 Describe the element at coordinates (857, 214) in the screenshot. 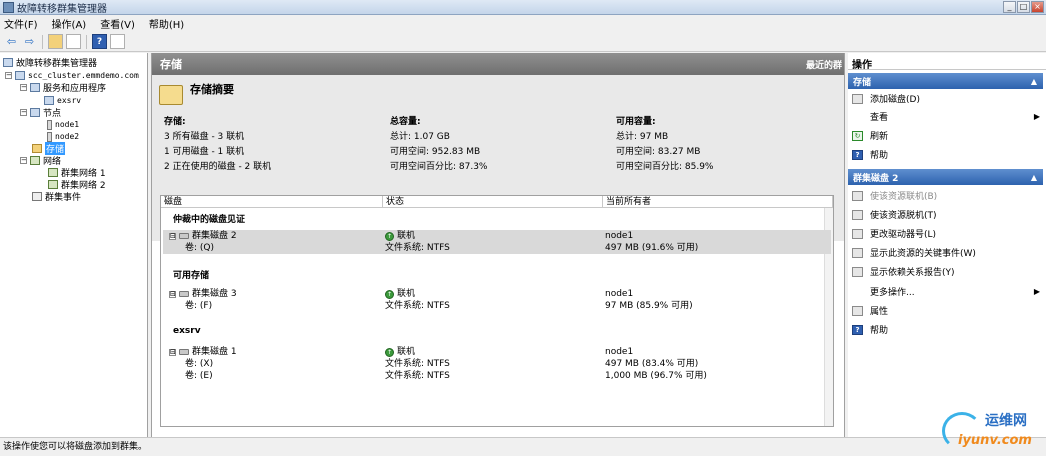

I see `take-offline-icon` at that location.